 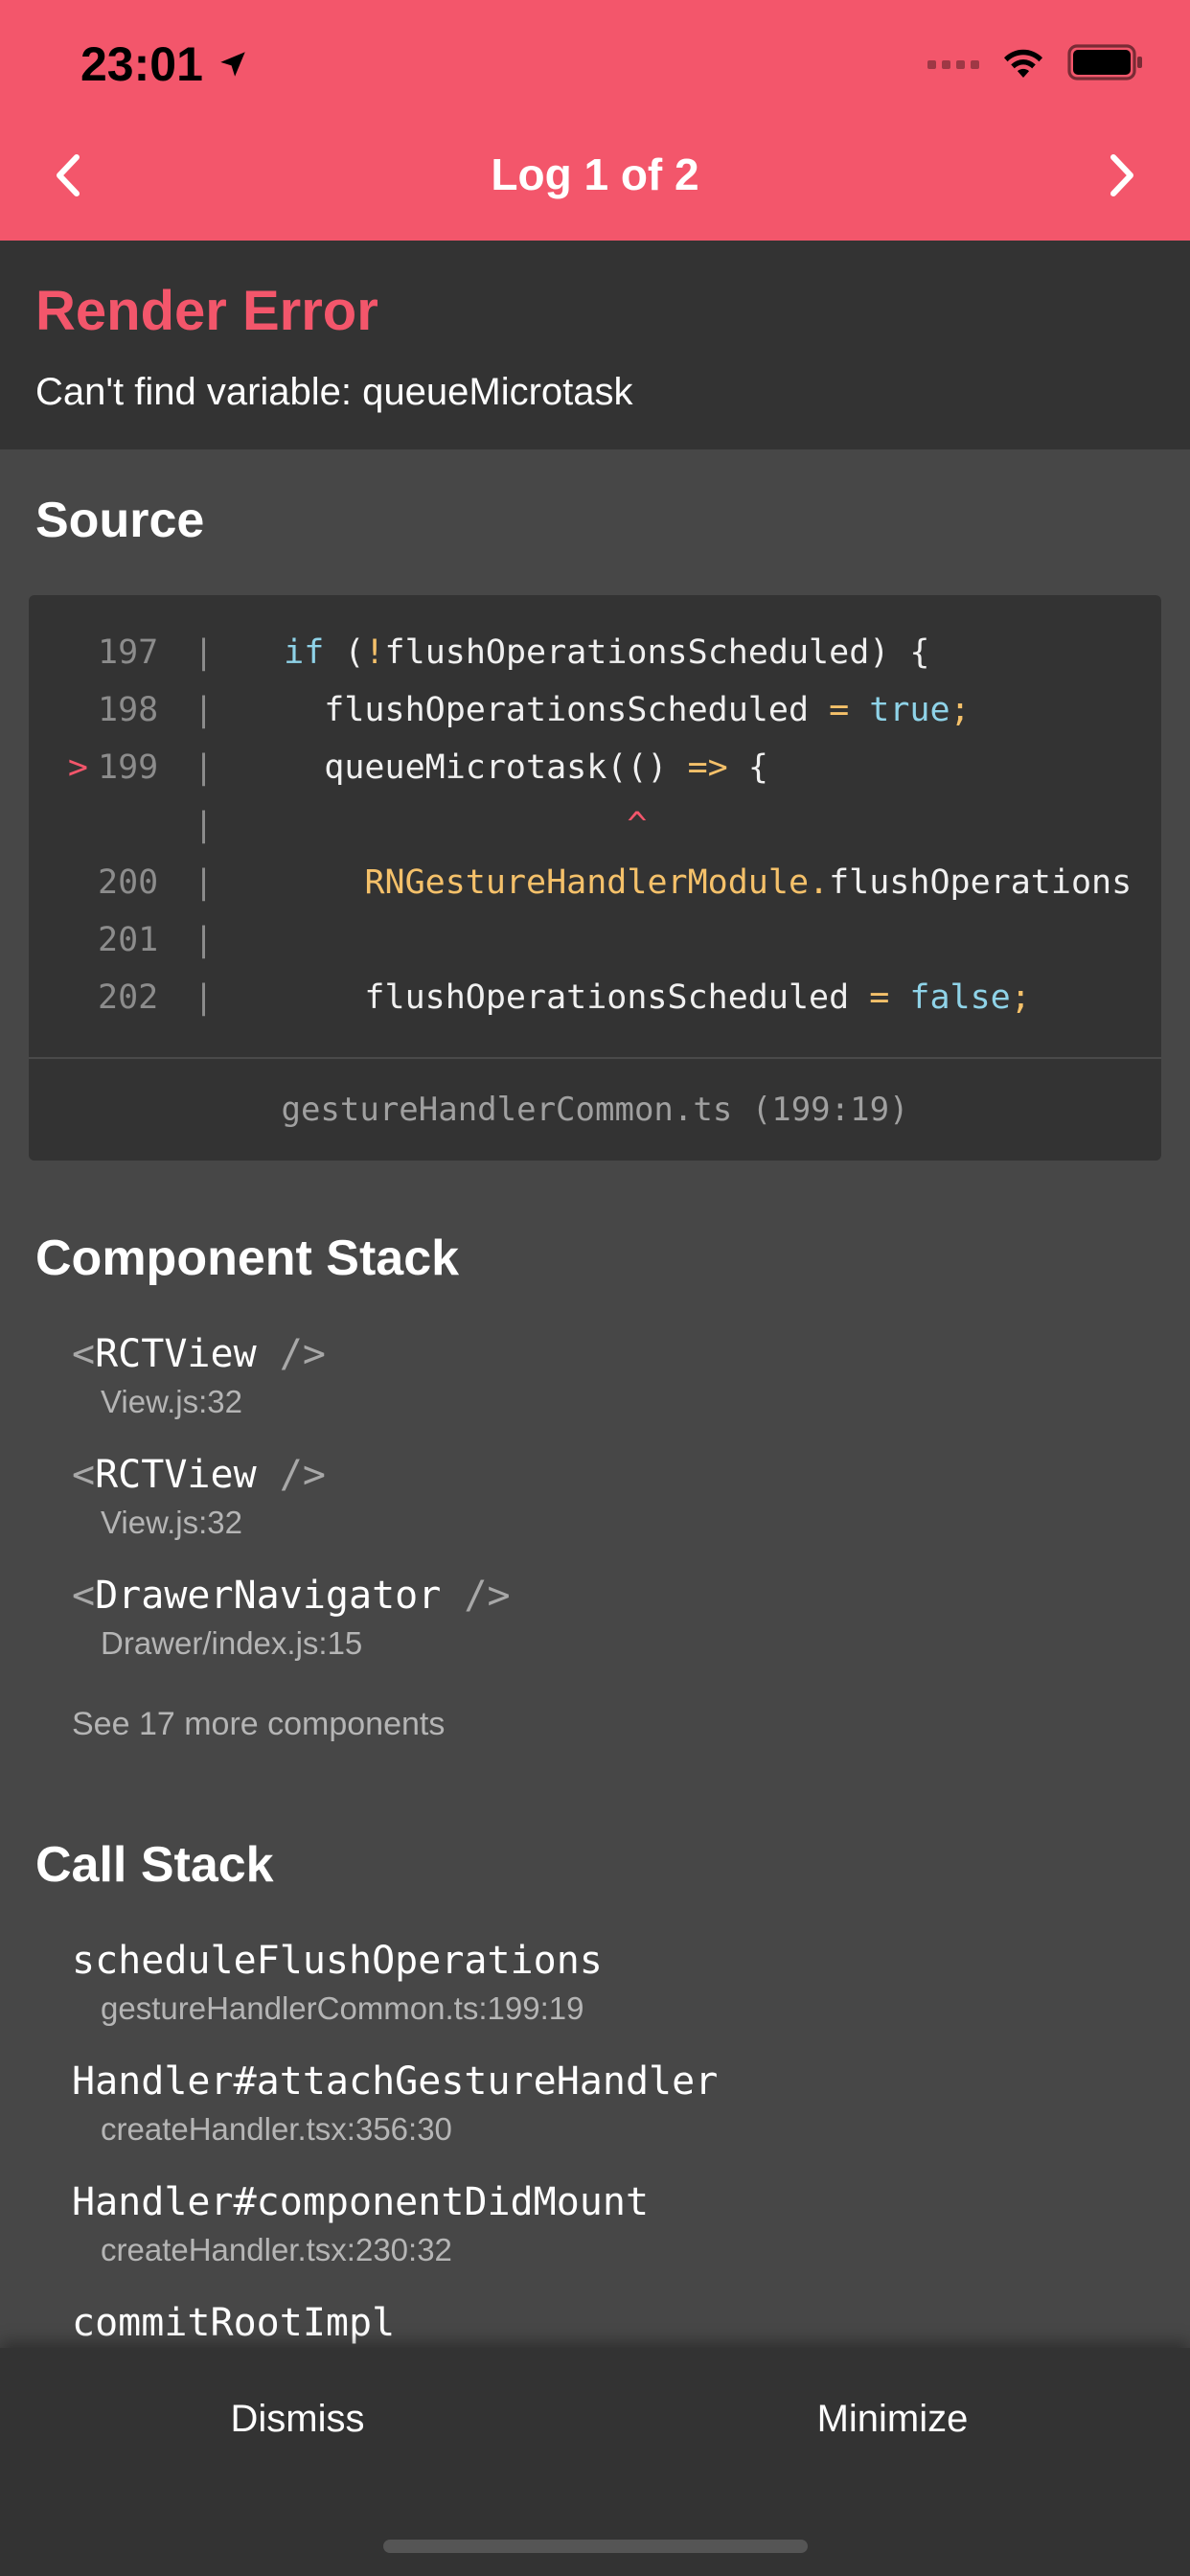 I want to click on status-bar-right, so click(x=1036, y=64).